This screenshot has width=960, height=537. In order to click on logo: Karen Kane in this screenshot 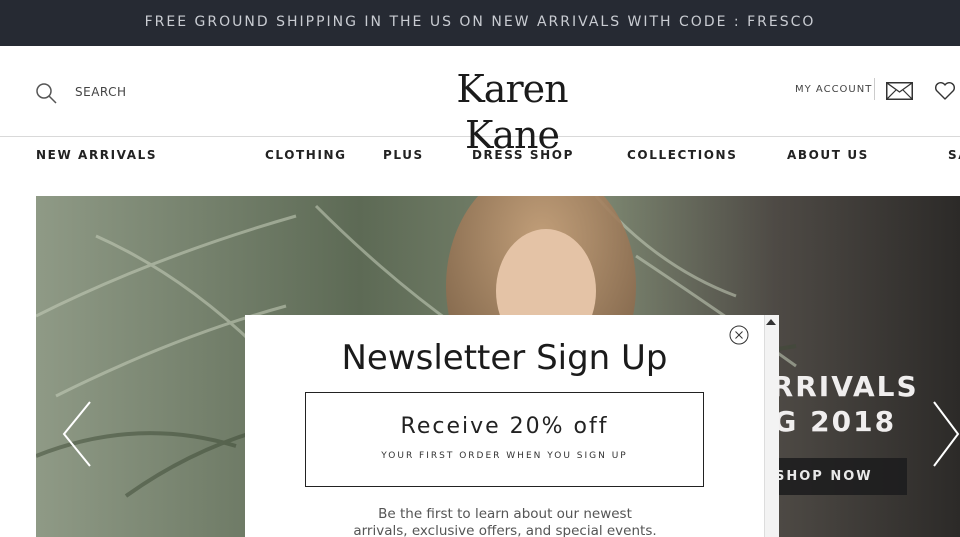, I will do `click(512, 111)`.